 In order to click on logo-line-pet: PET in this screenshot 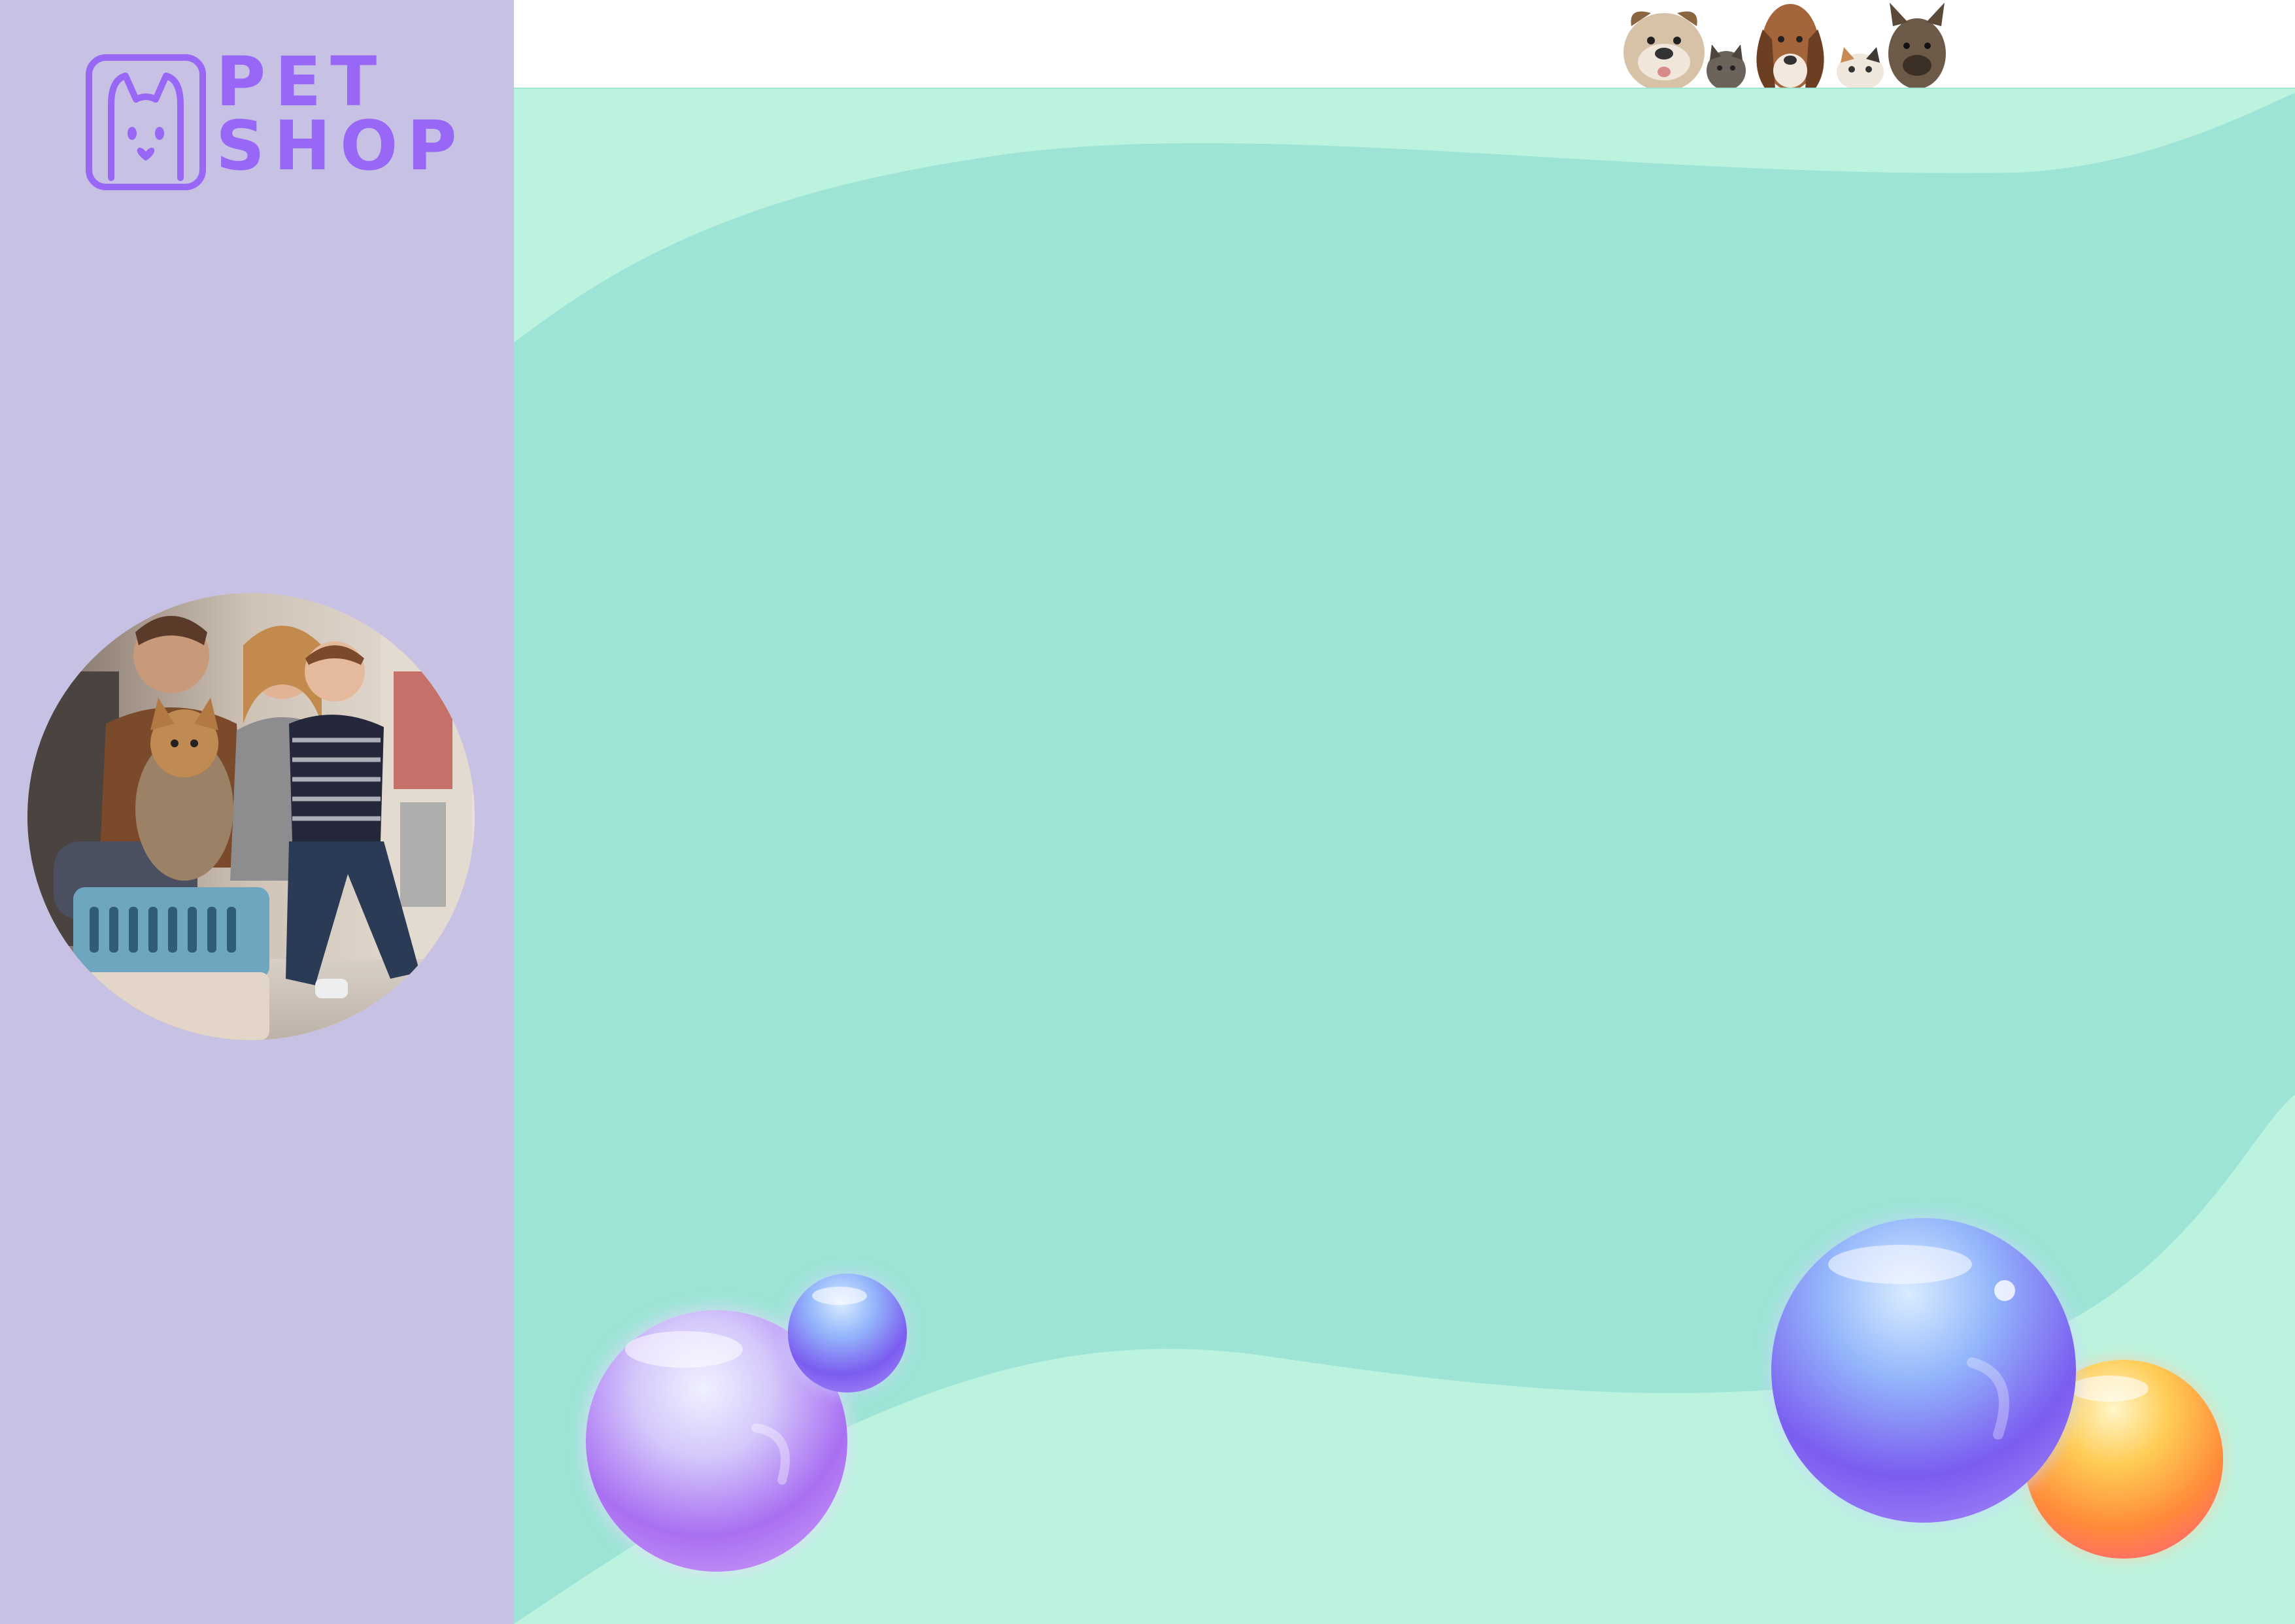, I will do `click(301, 82)`.